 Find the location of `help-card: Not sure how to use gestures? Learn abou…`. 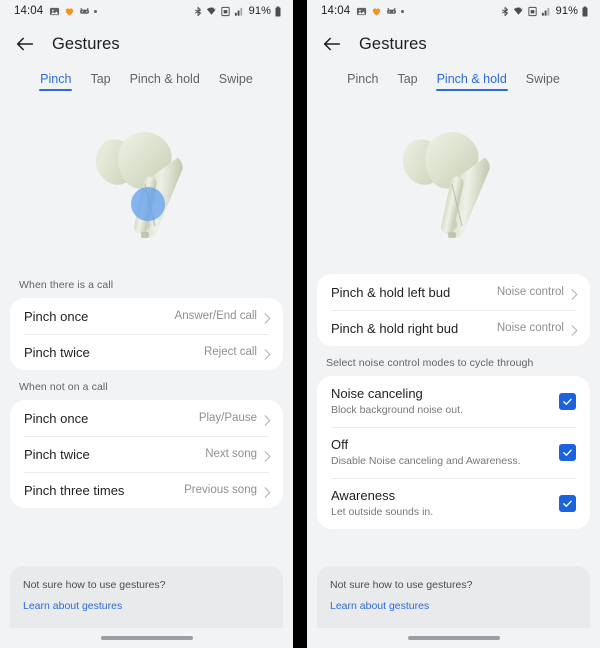

help-card: Not sure how to use gestures? Learn abou… is located at coordinates (146, 597).